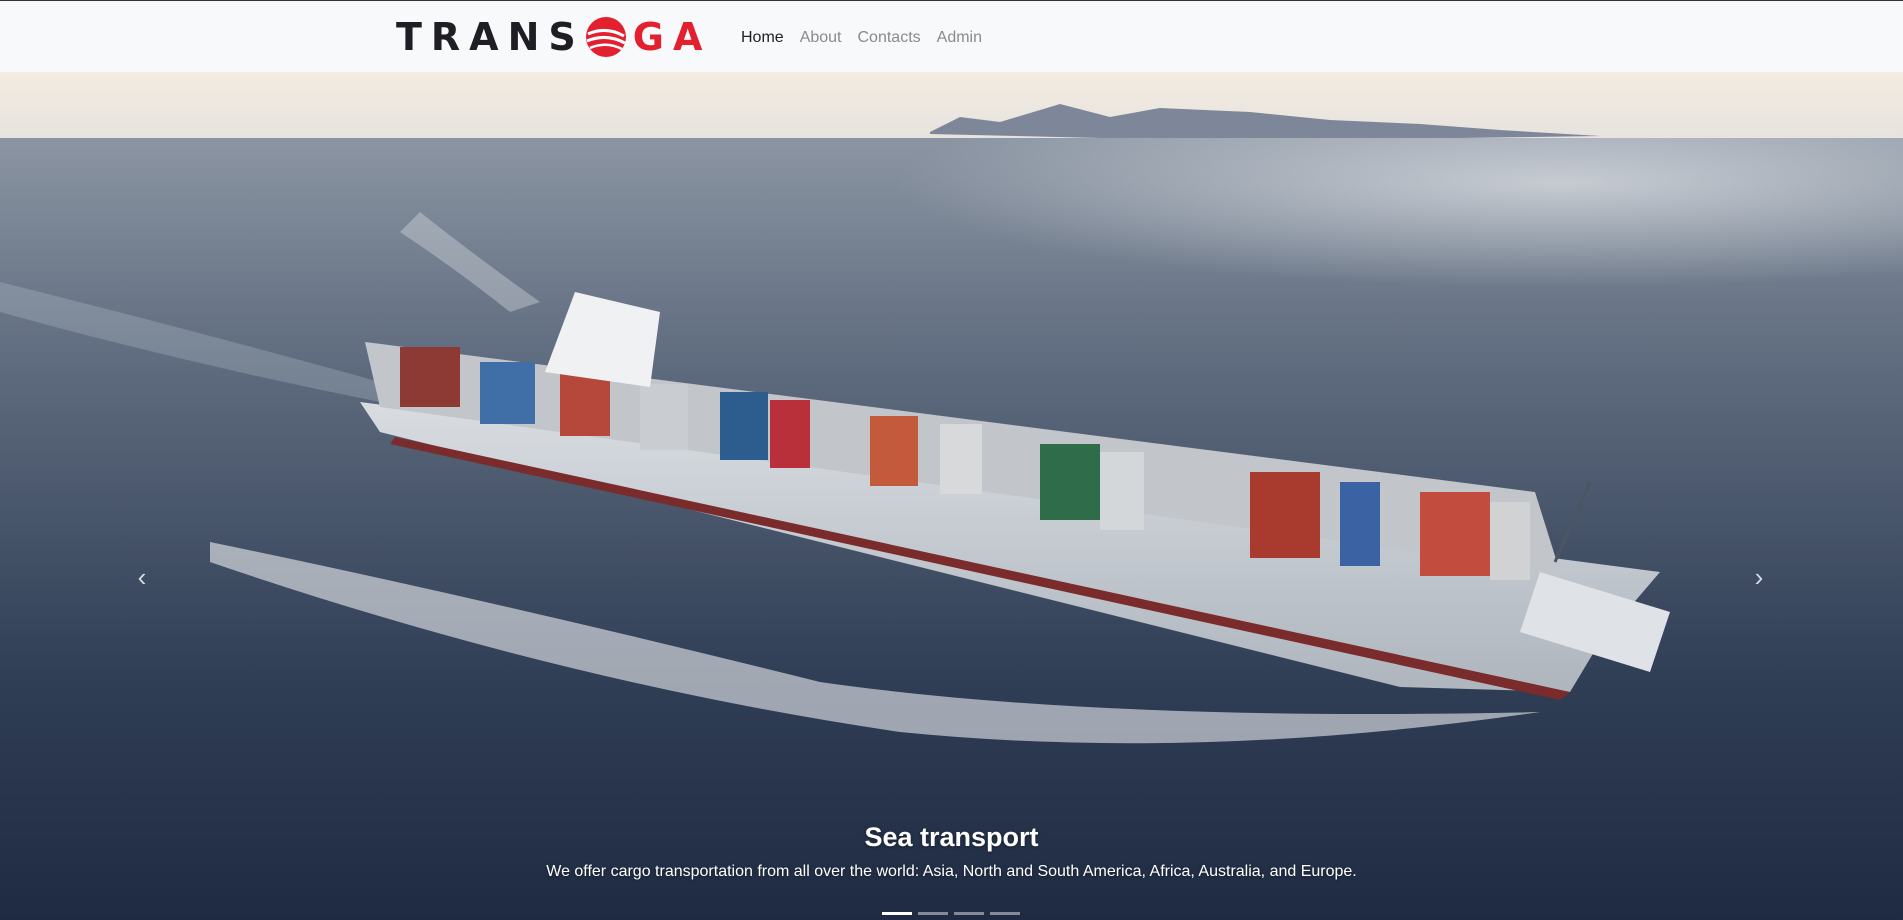  I want to click on slide-title: Sea transport, so click(951, 837).